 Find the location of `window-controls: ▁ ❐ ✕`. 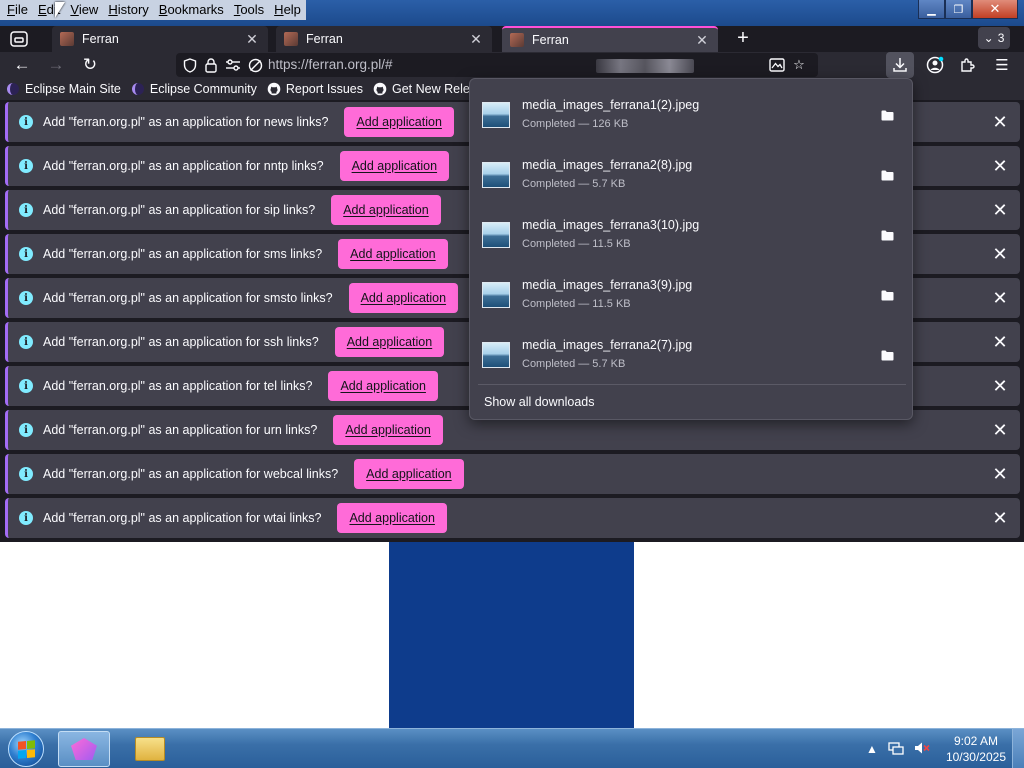

window-controls: ▁ ❐ ✕ is located at coordinates (968, 9).